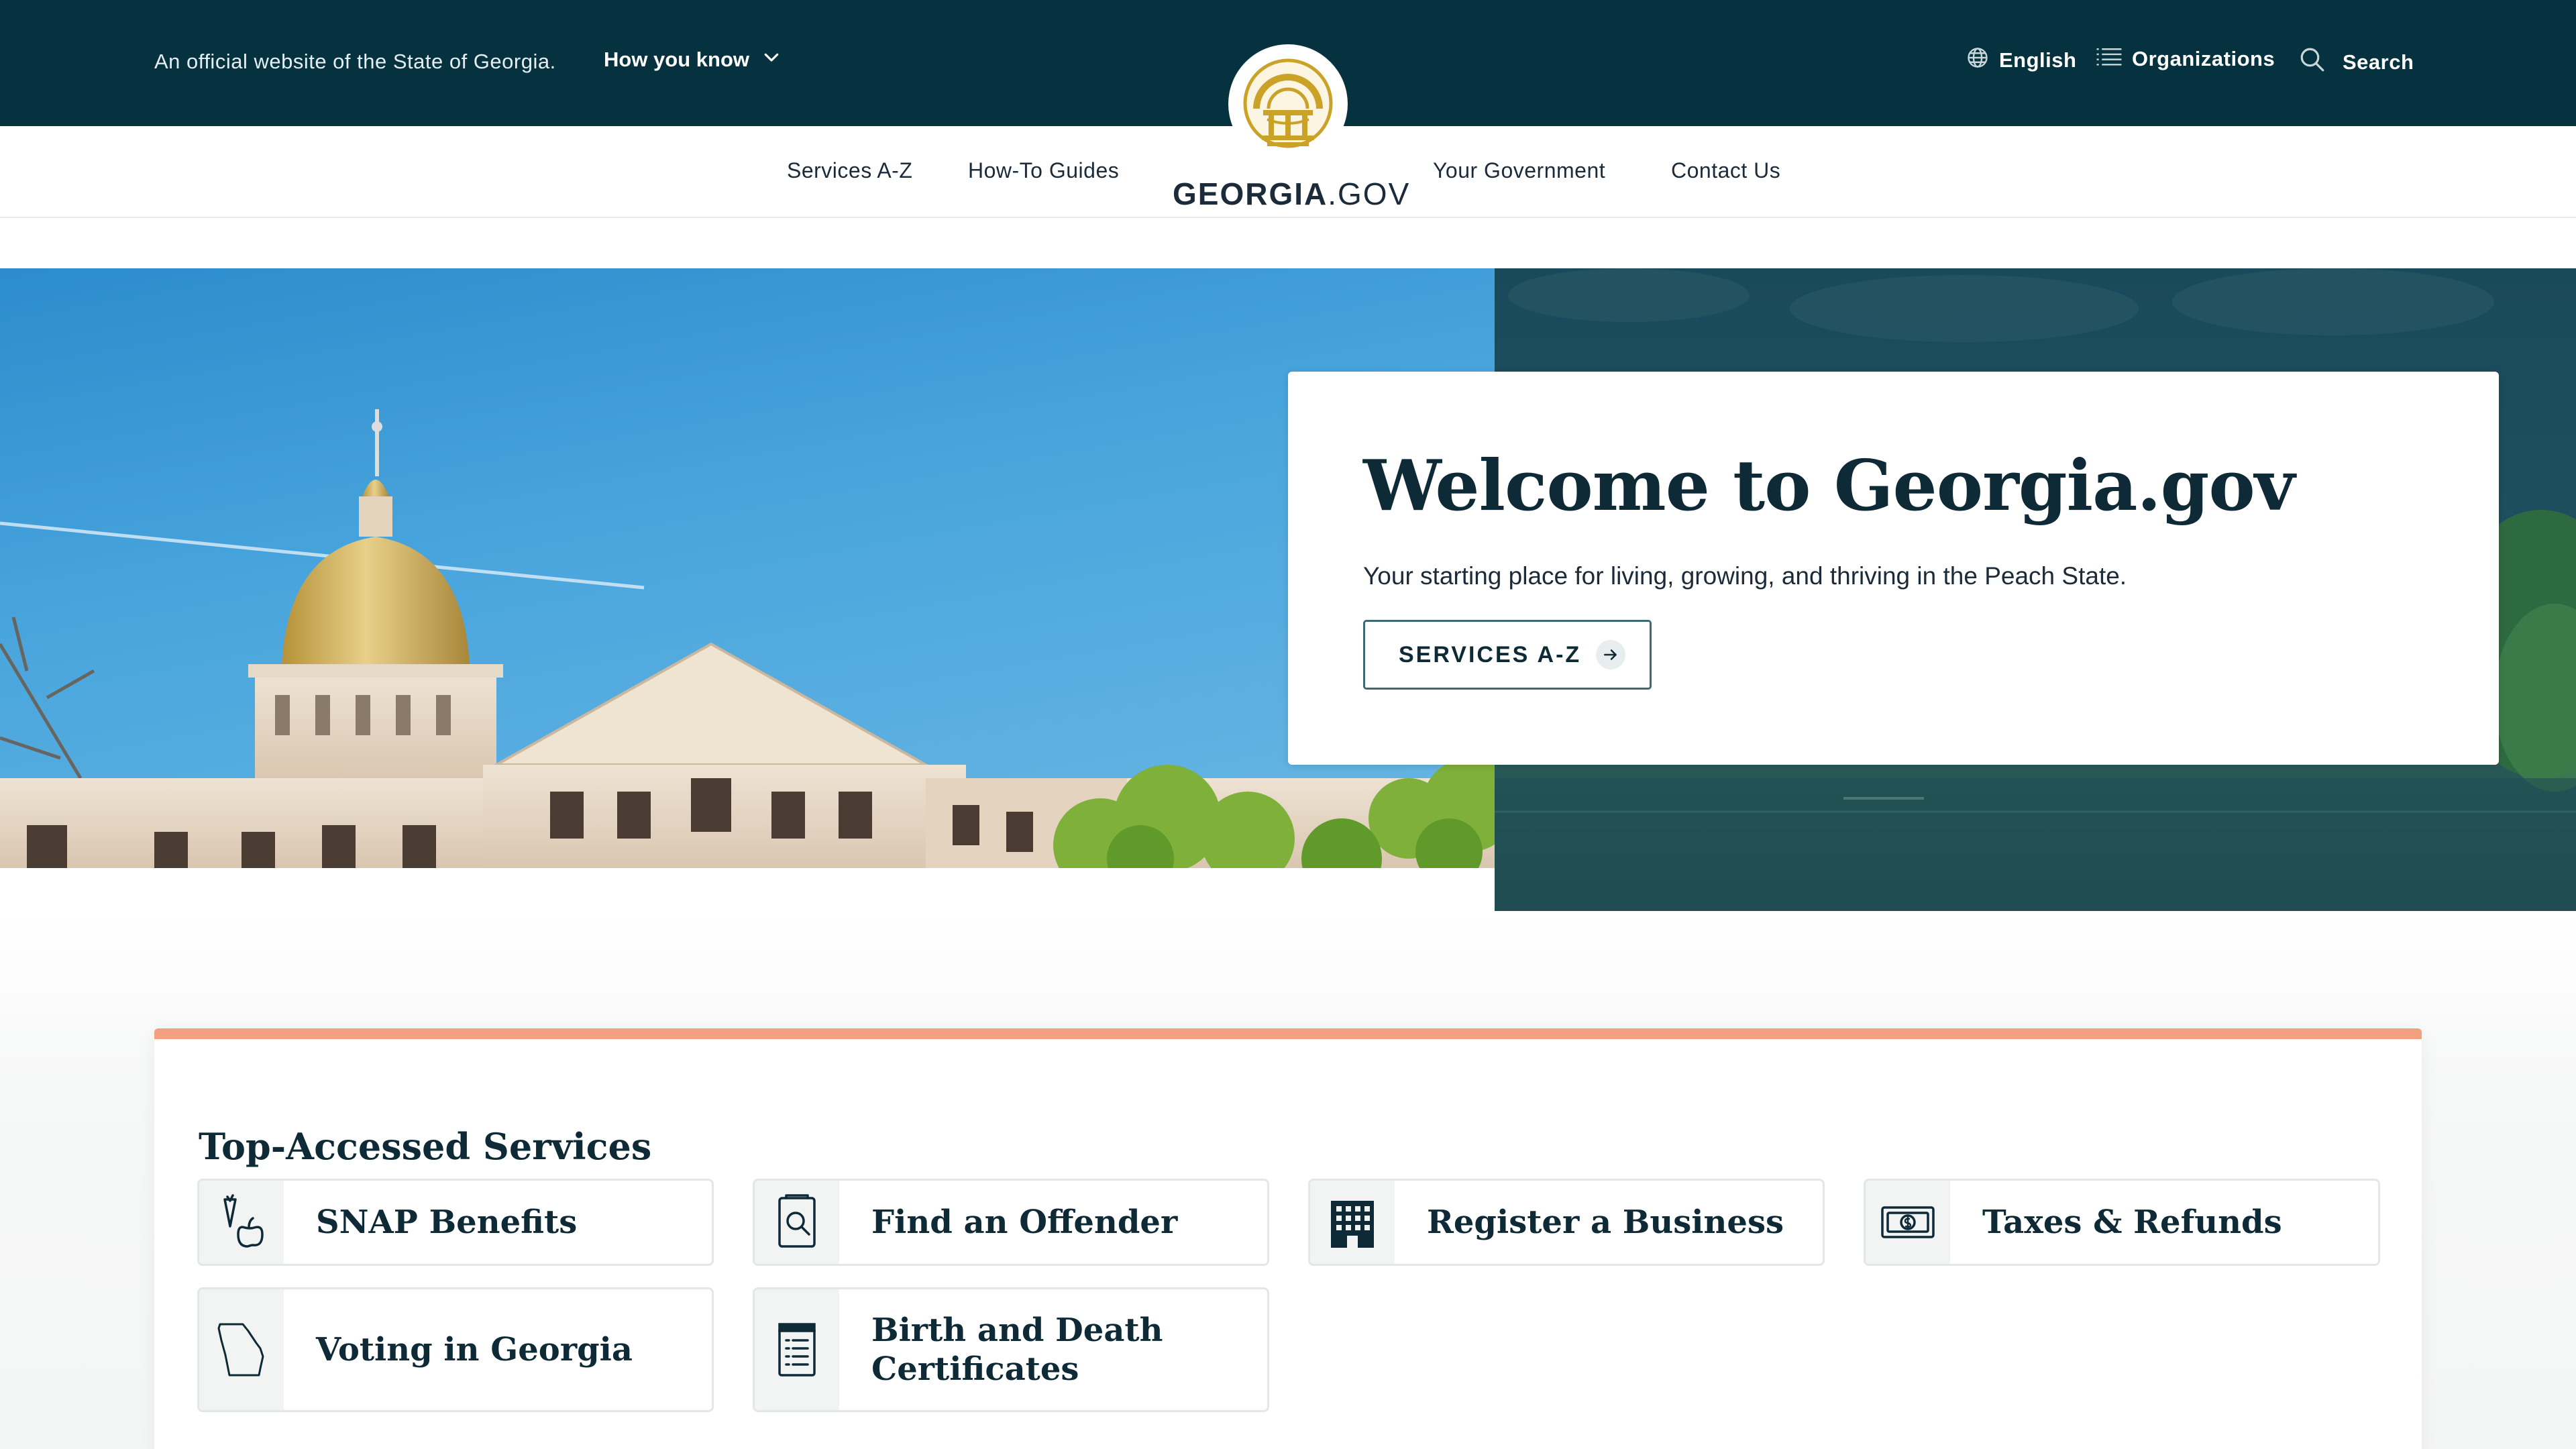 This screenshot has height=1449, width=2576. I want to click on snap-carrot-apple-icon, so click(241, 1222).